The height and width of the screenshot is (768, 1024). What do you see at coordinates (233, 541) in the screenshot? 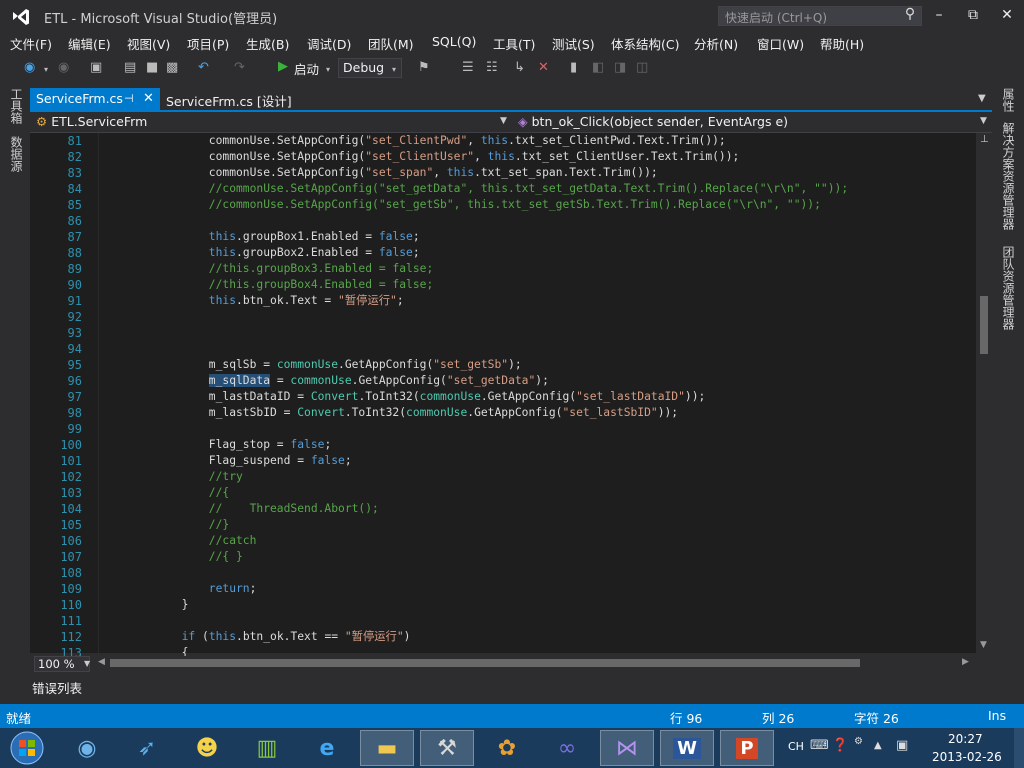
I see `code-line: //catch` at bounding box center [233, 541].